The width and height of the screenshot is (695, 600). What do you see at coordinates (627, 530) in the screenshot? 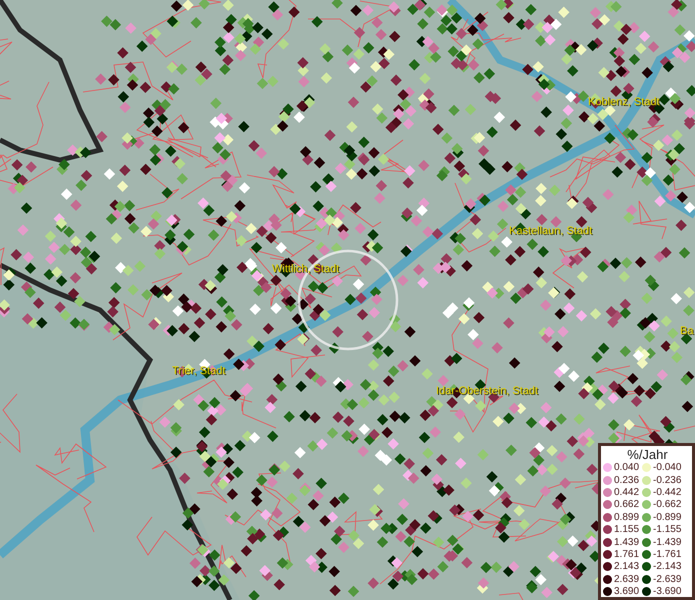
I see `legend-value: 1.155` at bounding box center [627, 530].